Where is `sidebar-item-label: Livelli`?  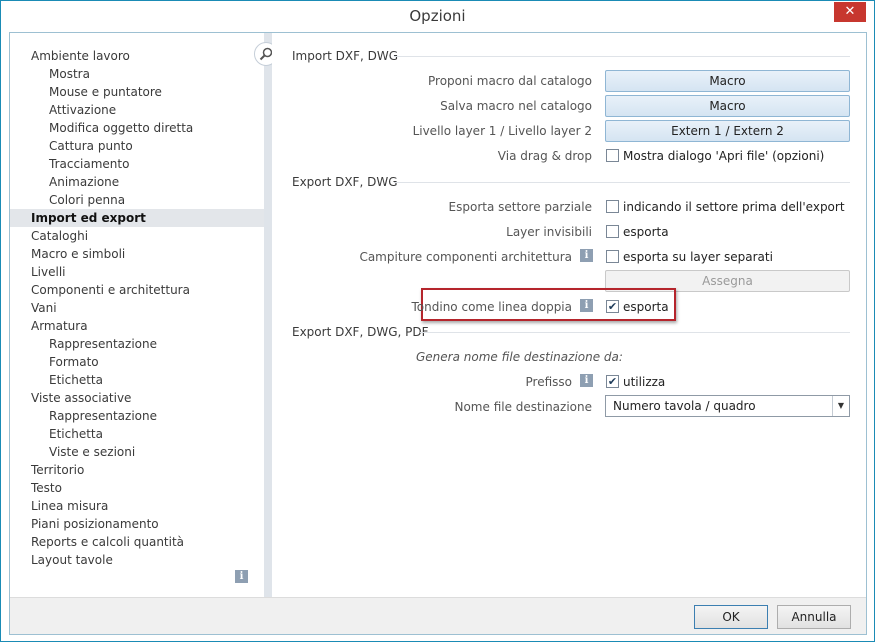
sidebar-item-label: Livelli is located at coordinates (48, 272).